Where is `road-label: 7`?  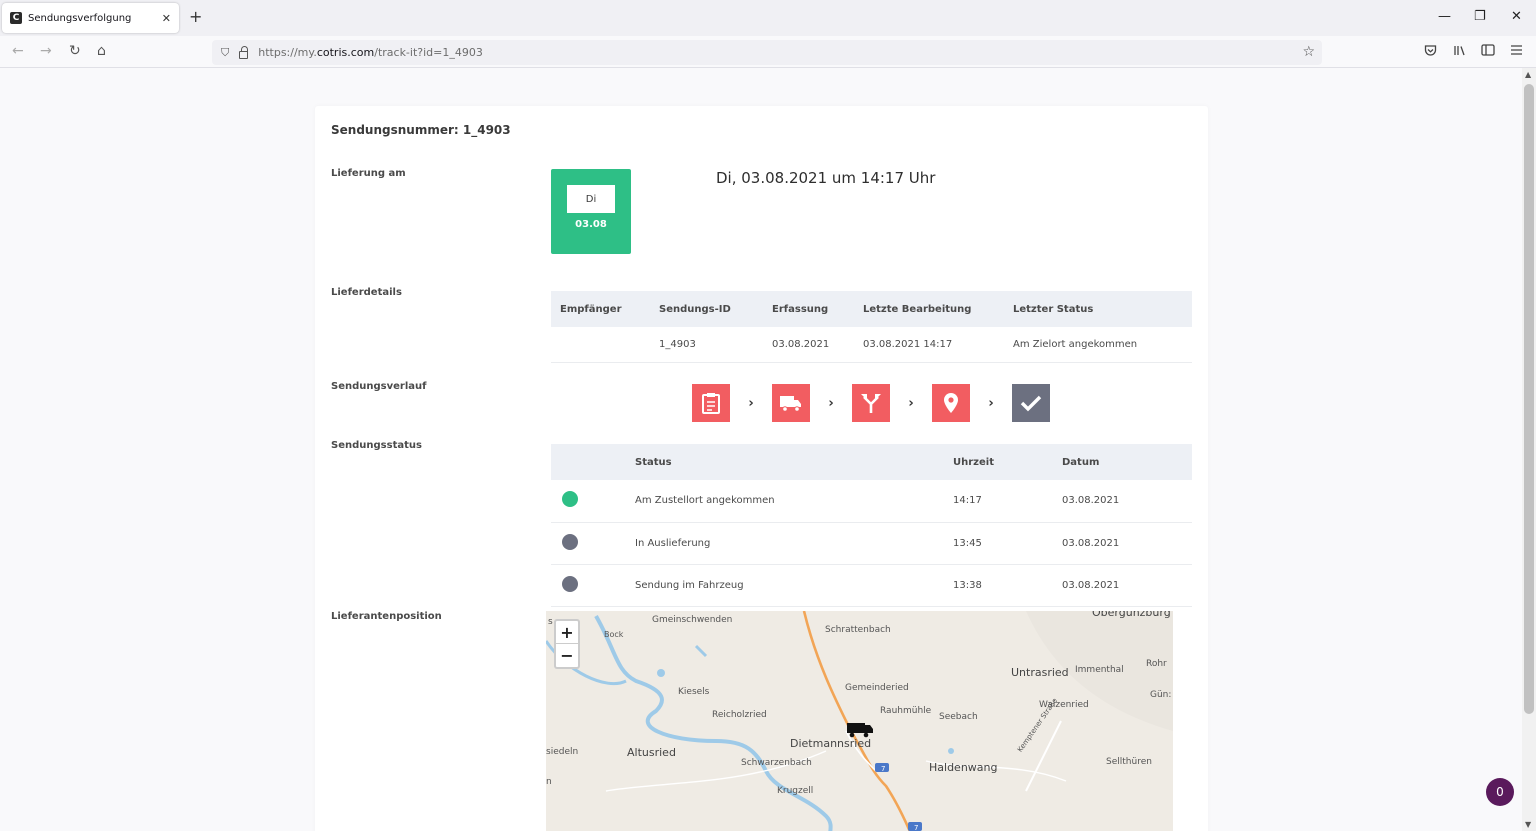
road-label: 7 is located at coordinates (883, 769).